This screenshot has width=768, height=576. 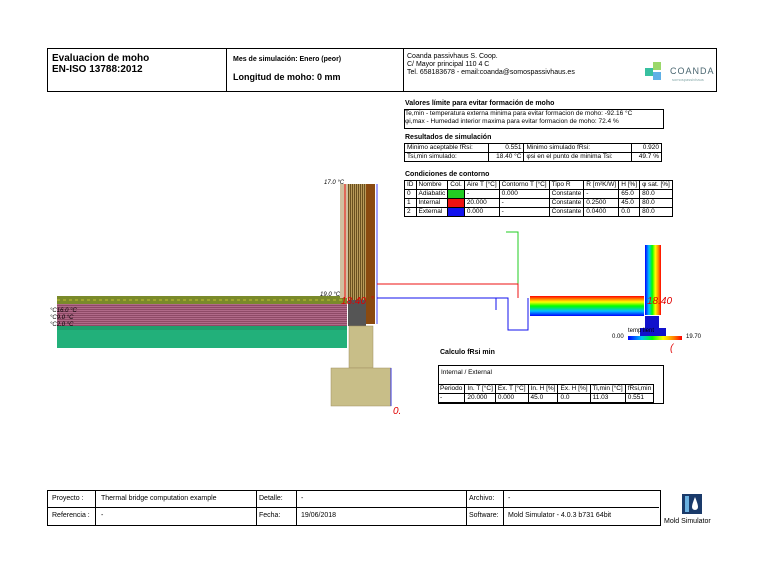 What do you see at coordinates (660, 301) in the screenshot?
I see `min-temperature-right: 18.40` at bounding box center [660, 301].